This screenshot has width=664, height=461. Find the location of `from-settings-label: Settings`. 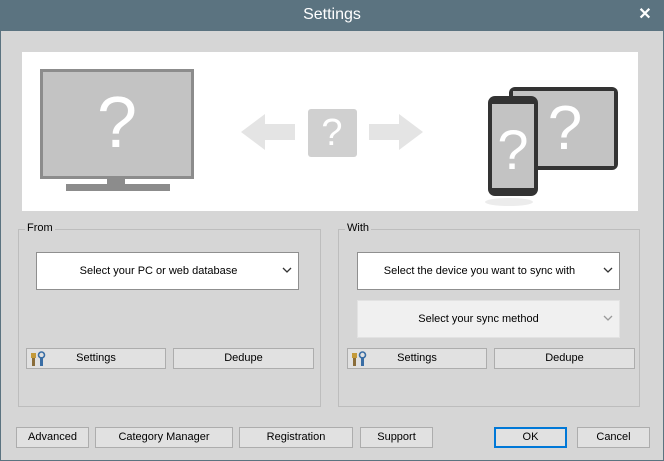

from-settings-label: Settings is located at coordinates (96, 358).